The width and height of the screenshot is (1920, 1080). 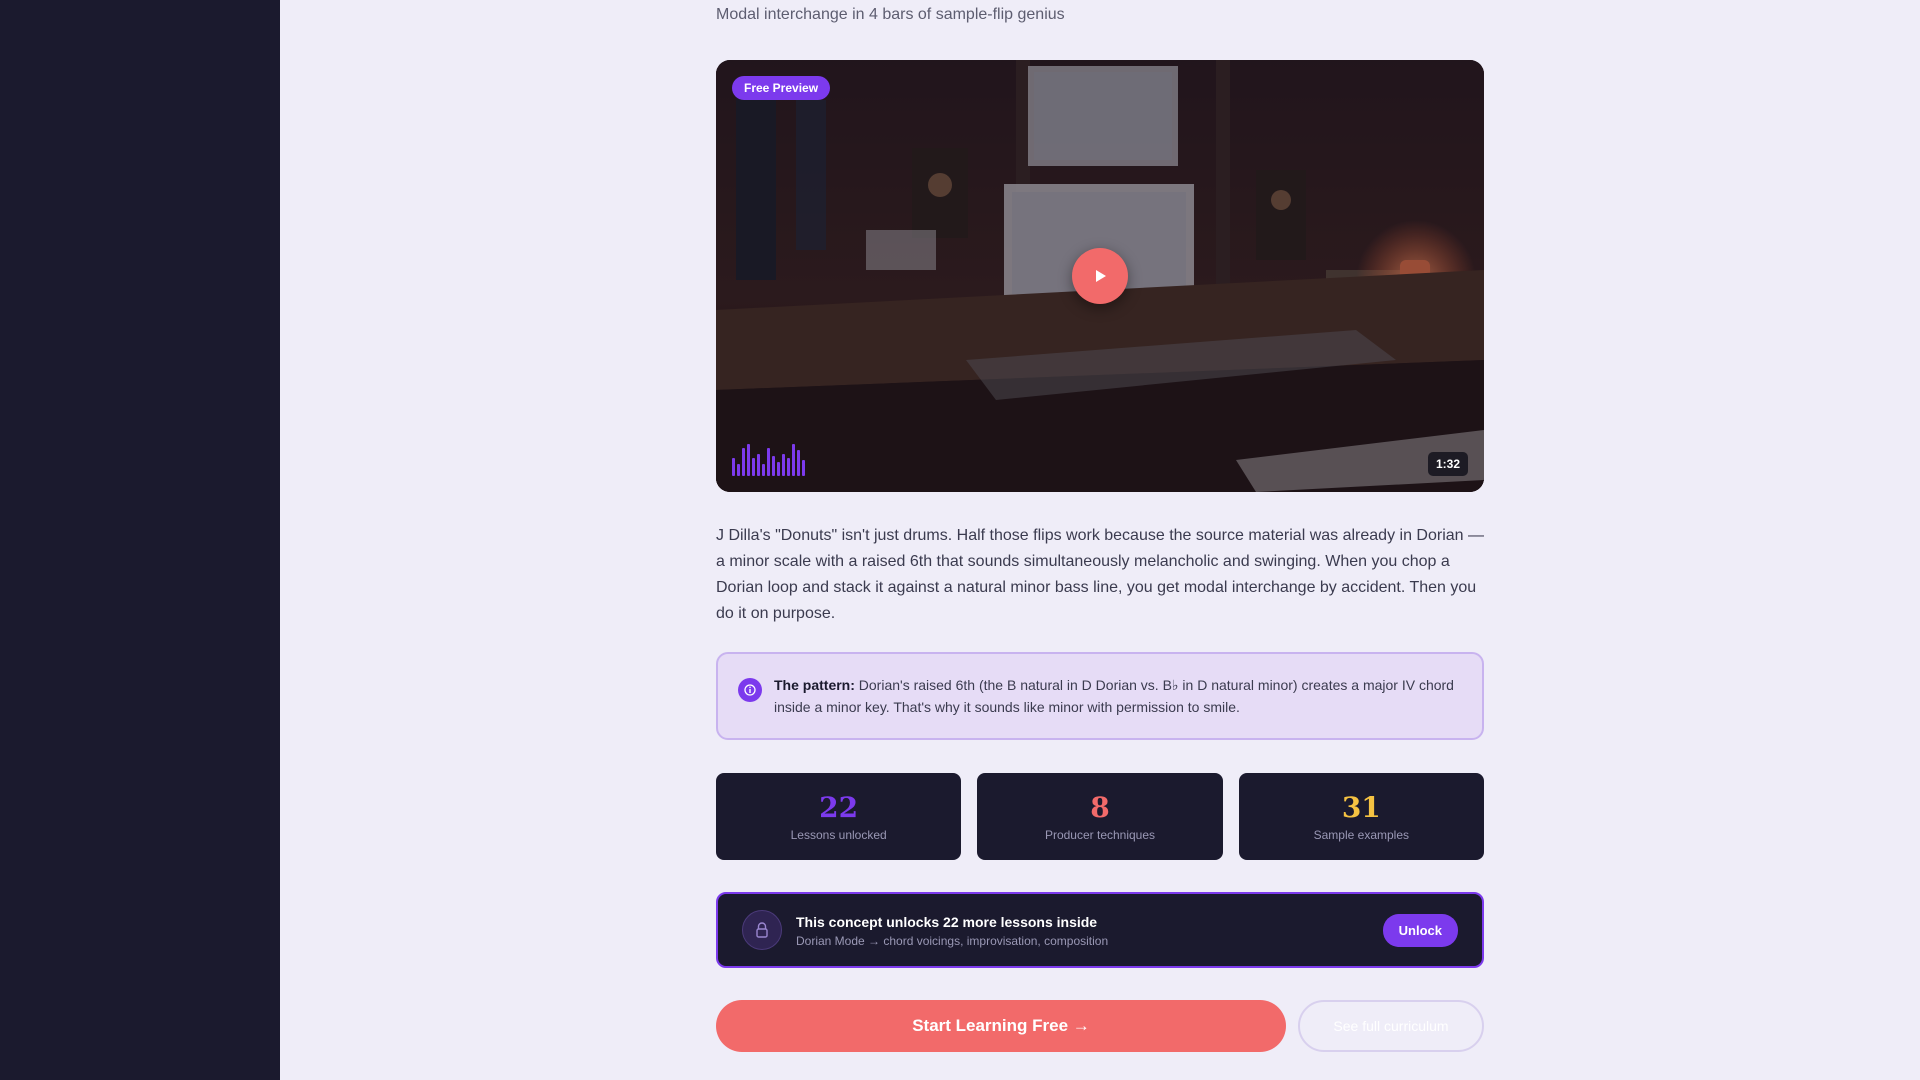 I want to click on stat-card-lessons: 22 Lessons unlocked, so click(x=839, y=816).